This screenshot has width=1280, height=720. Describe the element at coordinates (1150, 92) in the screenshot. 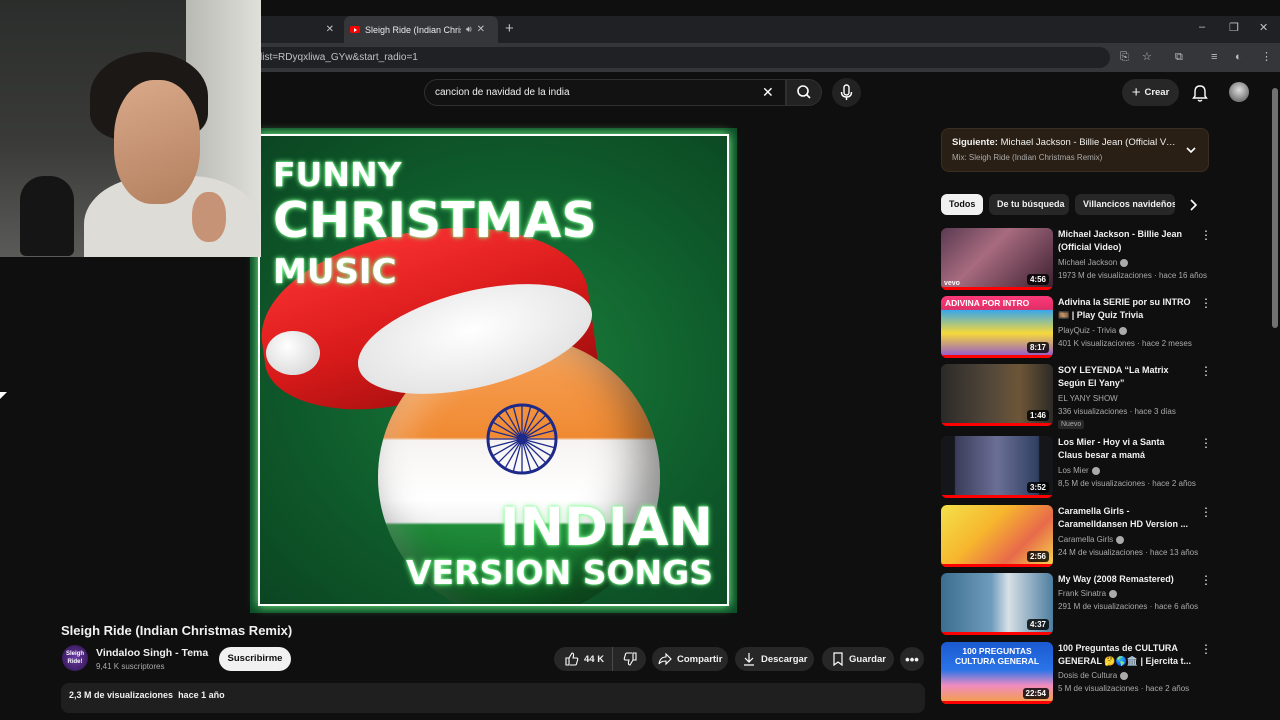

I see `create-button: + Crear` at that location.